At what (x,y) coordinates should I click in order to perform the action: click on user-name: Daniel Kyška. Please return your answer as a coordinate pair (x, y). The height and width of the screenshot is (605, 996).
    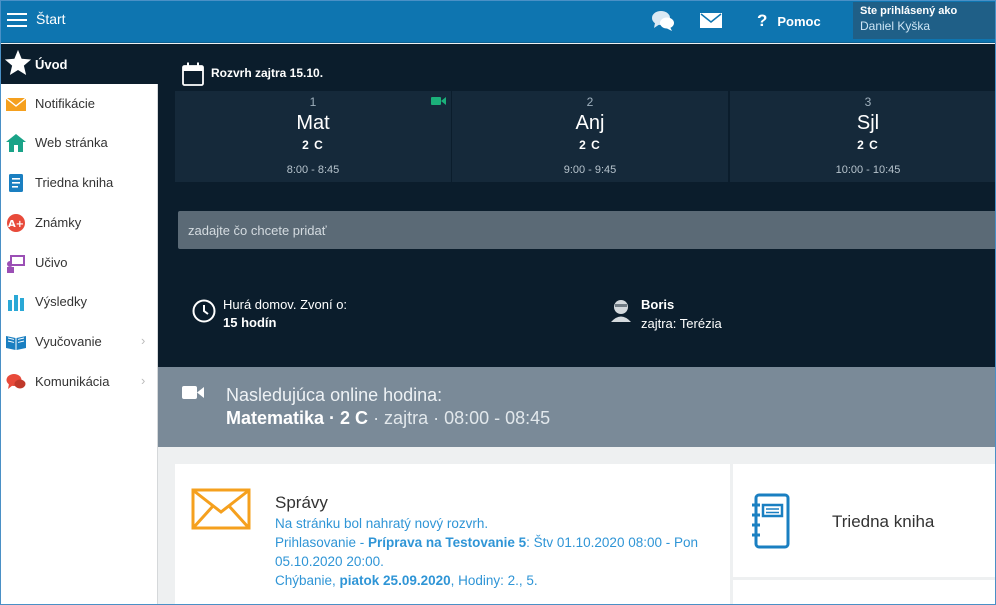
    Looking at the image, I should click on (895, 26).